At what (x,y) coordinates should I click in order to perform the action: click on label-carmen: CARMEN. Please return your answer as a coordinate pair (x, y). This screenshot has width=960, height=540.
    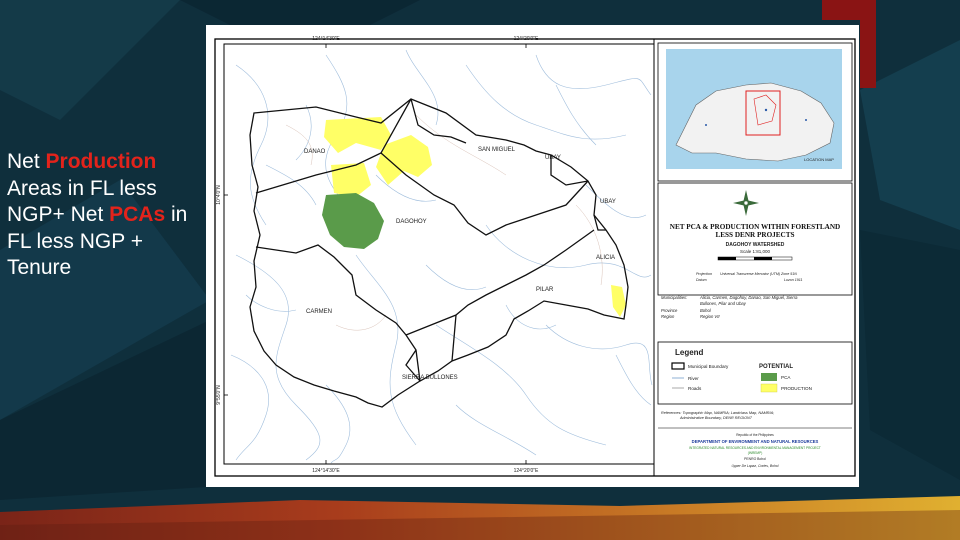
    Looking at the image, I should click on (319, 312).